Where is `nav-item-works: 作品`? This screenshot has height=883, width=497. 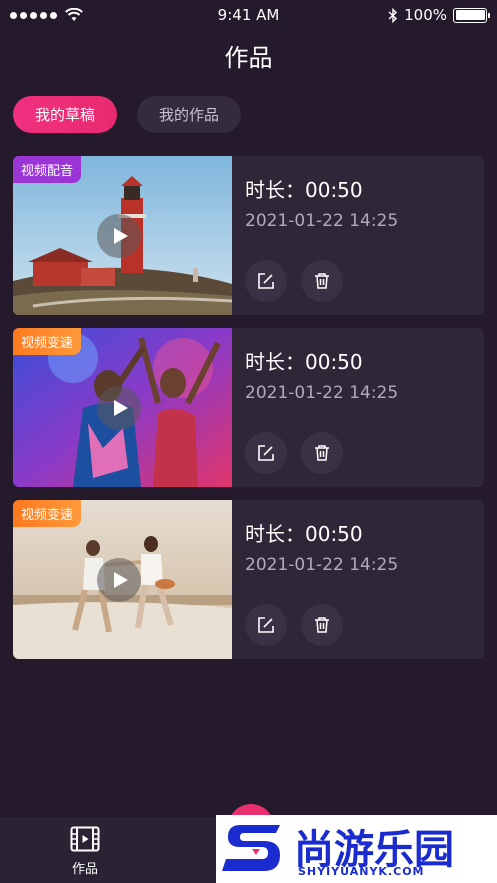 nav-item-works: 作品 is located at coordinates (85, 851).